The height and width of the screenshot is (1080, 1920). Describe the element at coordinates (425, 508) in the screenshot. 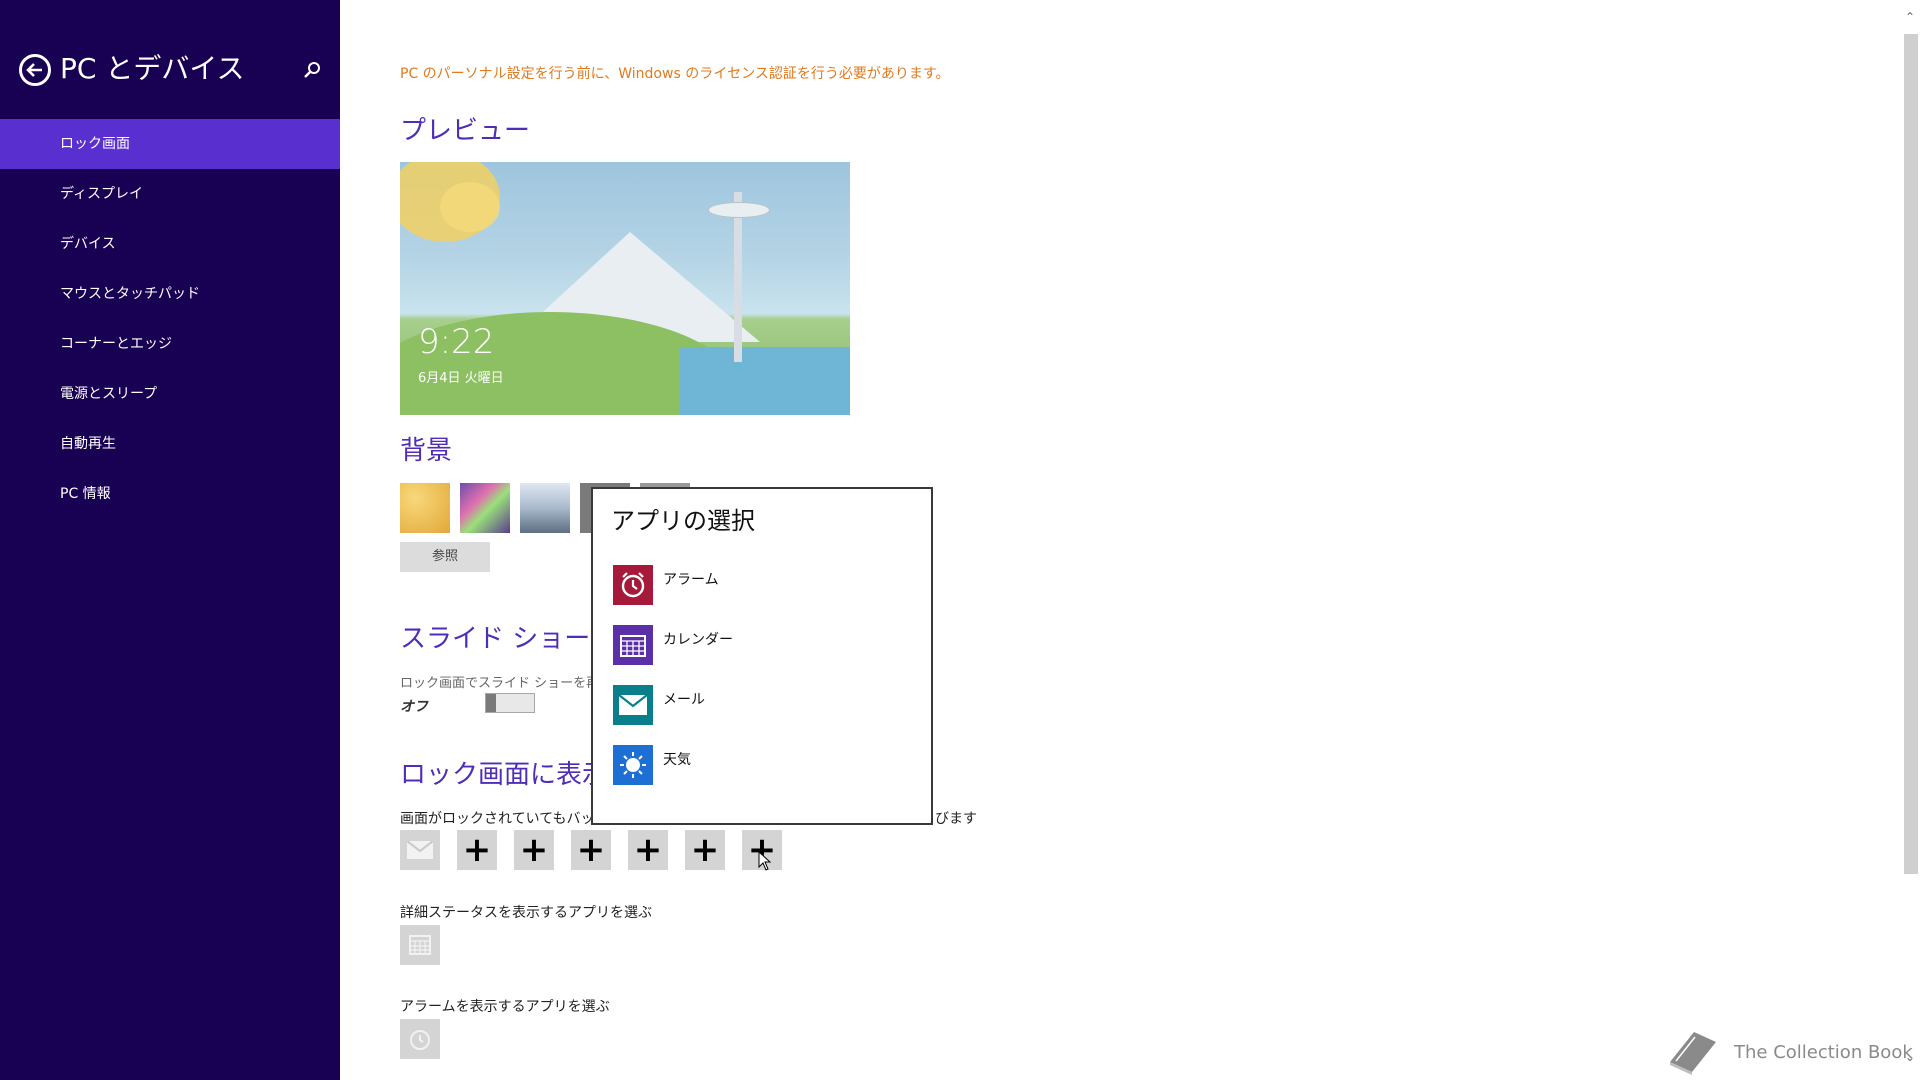

I see `background-thumb-honeycomb` at that location.